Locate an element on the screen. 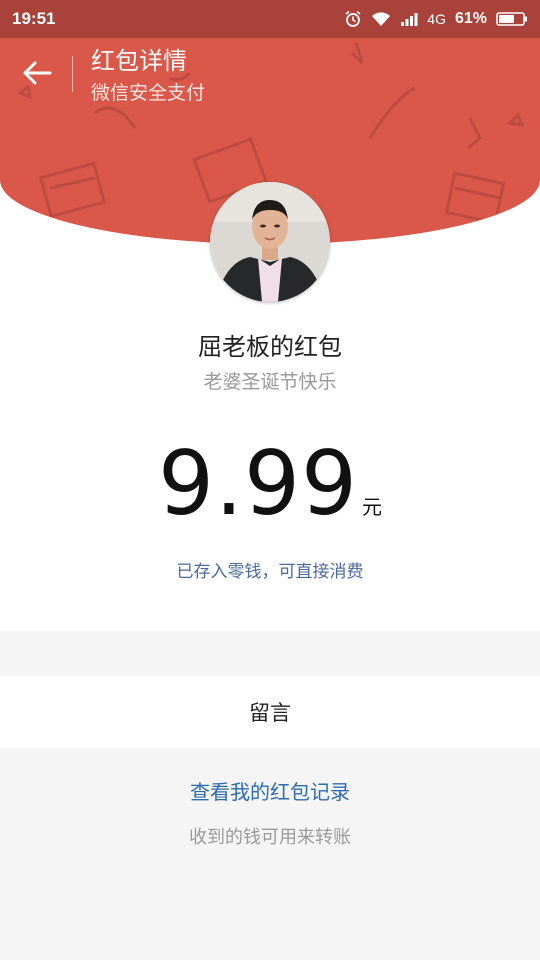  page-subtitle: 微信安全支付 is located at coordinates (148, 93).